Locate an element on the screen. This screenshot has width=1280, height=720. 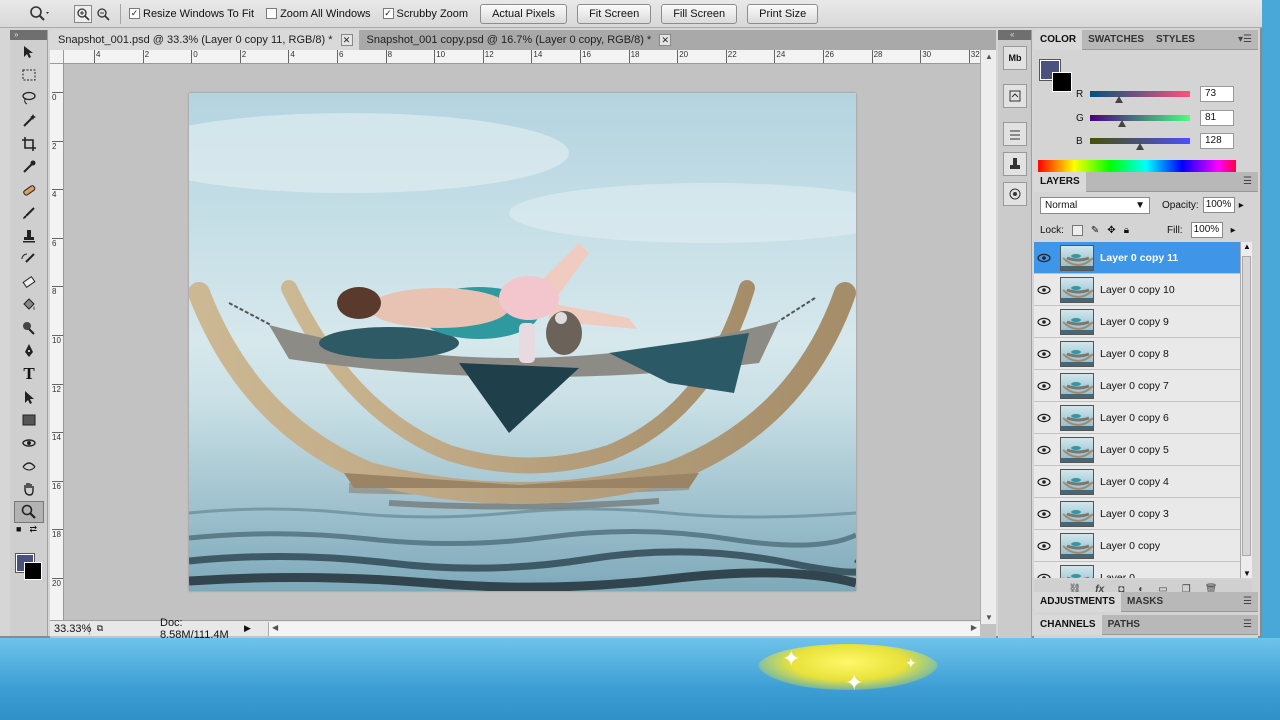
opacity-field: 100% is located at coordinates (1218, 205).